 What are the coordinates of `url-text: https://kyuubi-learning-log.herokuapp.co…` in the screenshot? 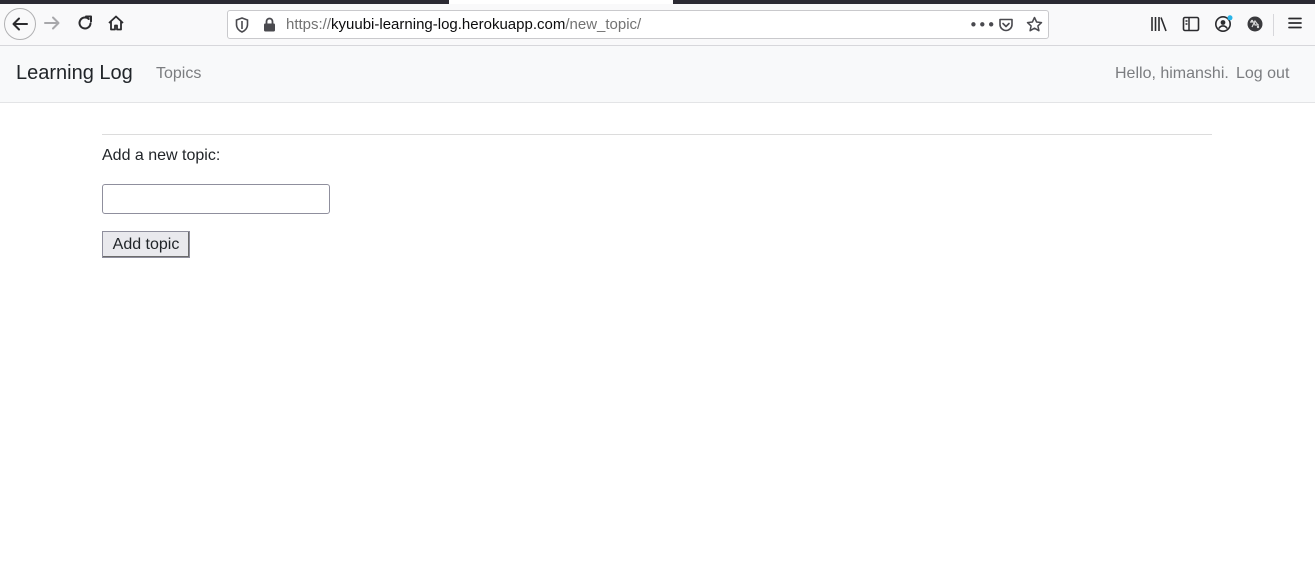 It's located at (463, 24).